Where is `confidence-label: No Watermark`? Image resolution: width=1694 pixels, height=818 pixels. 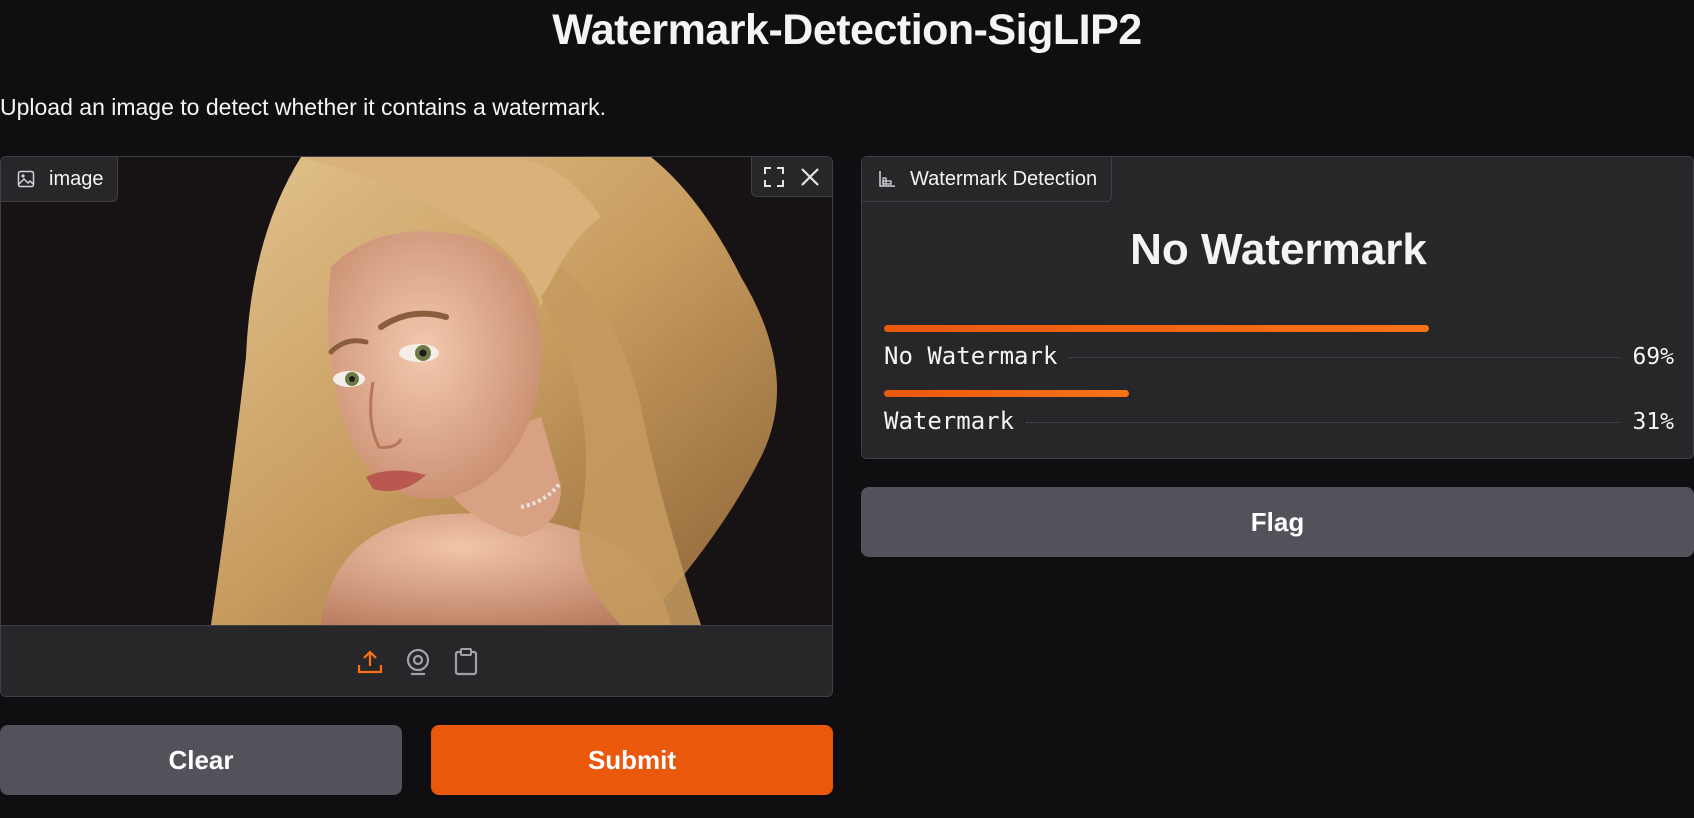 confidence-label: No Watermark is located at coordinates (971, 356).